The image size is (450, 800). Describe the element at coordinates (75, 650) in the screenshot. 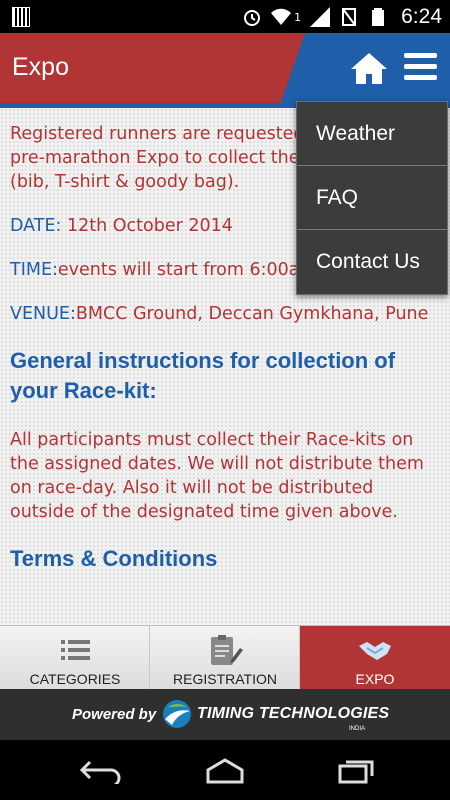

I see `list-icon` at that location.